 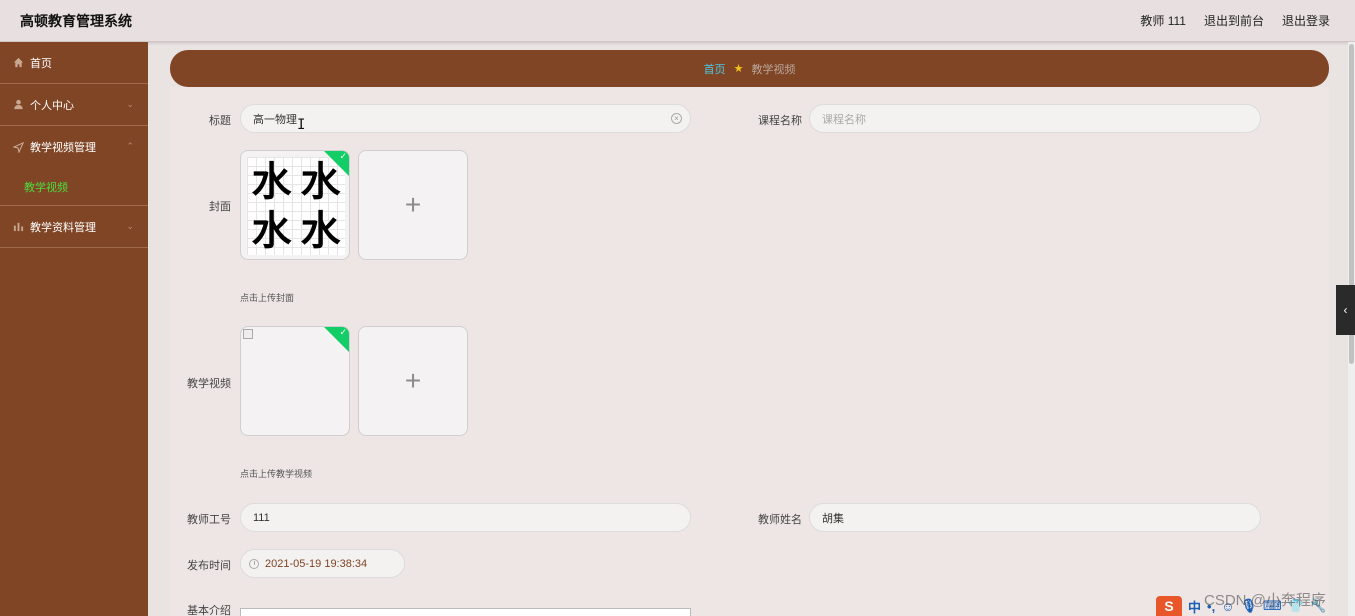 What do you see at coordinates (1035, 517) in the screenshot?
I see `teacher-name-input: 胡集` at bounding box center [1035, 517].